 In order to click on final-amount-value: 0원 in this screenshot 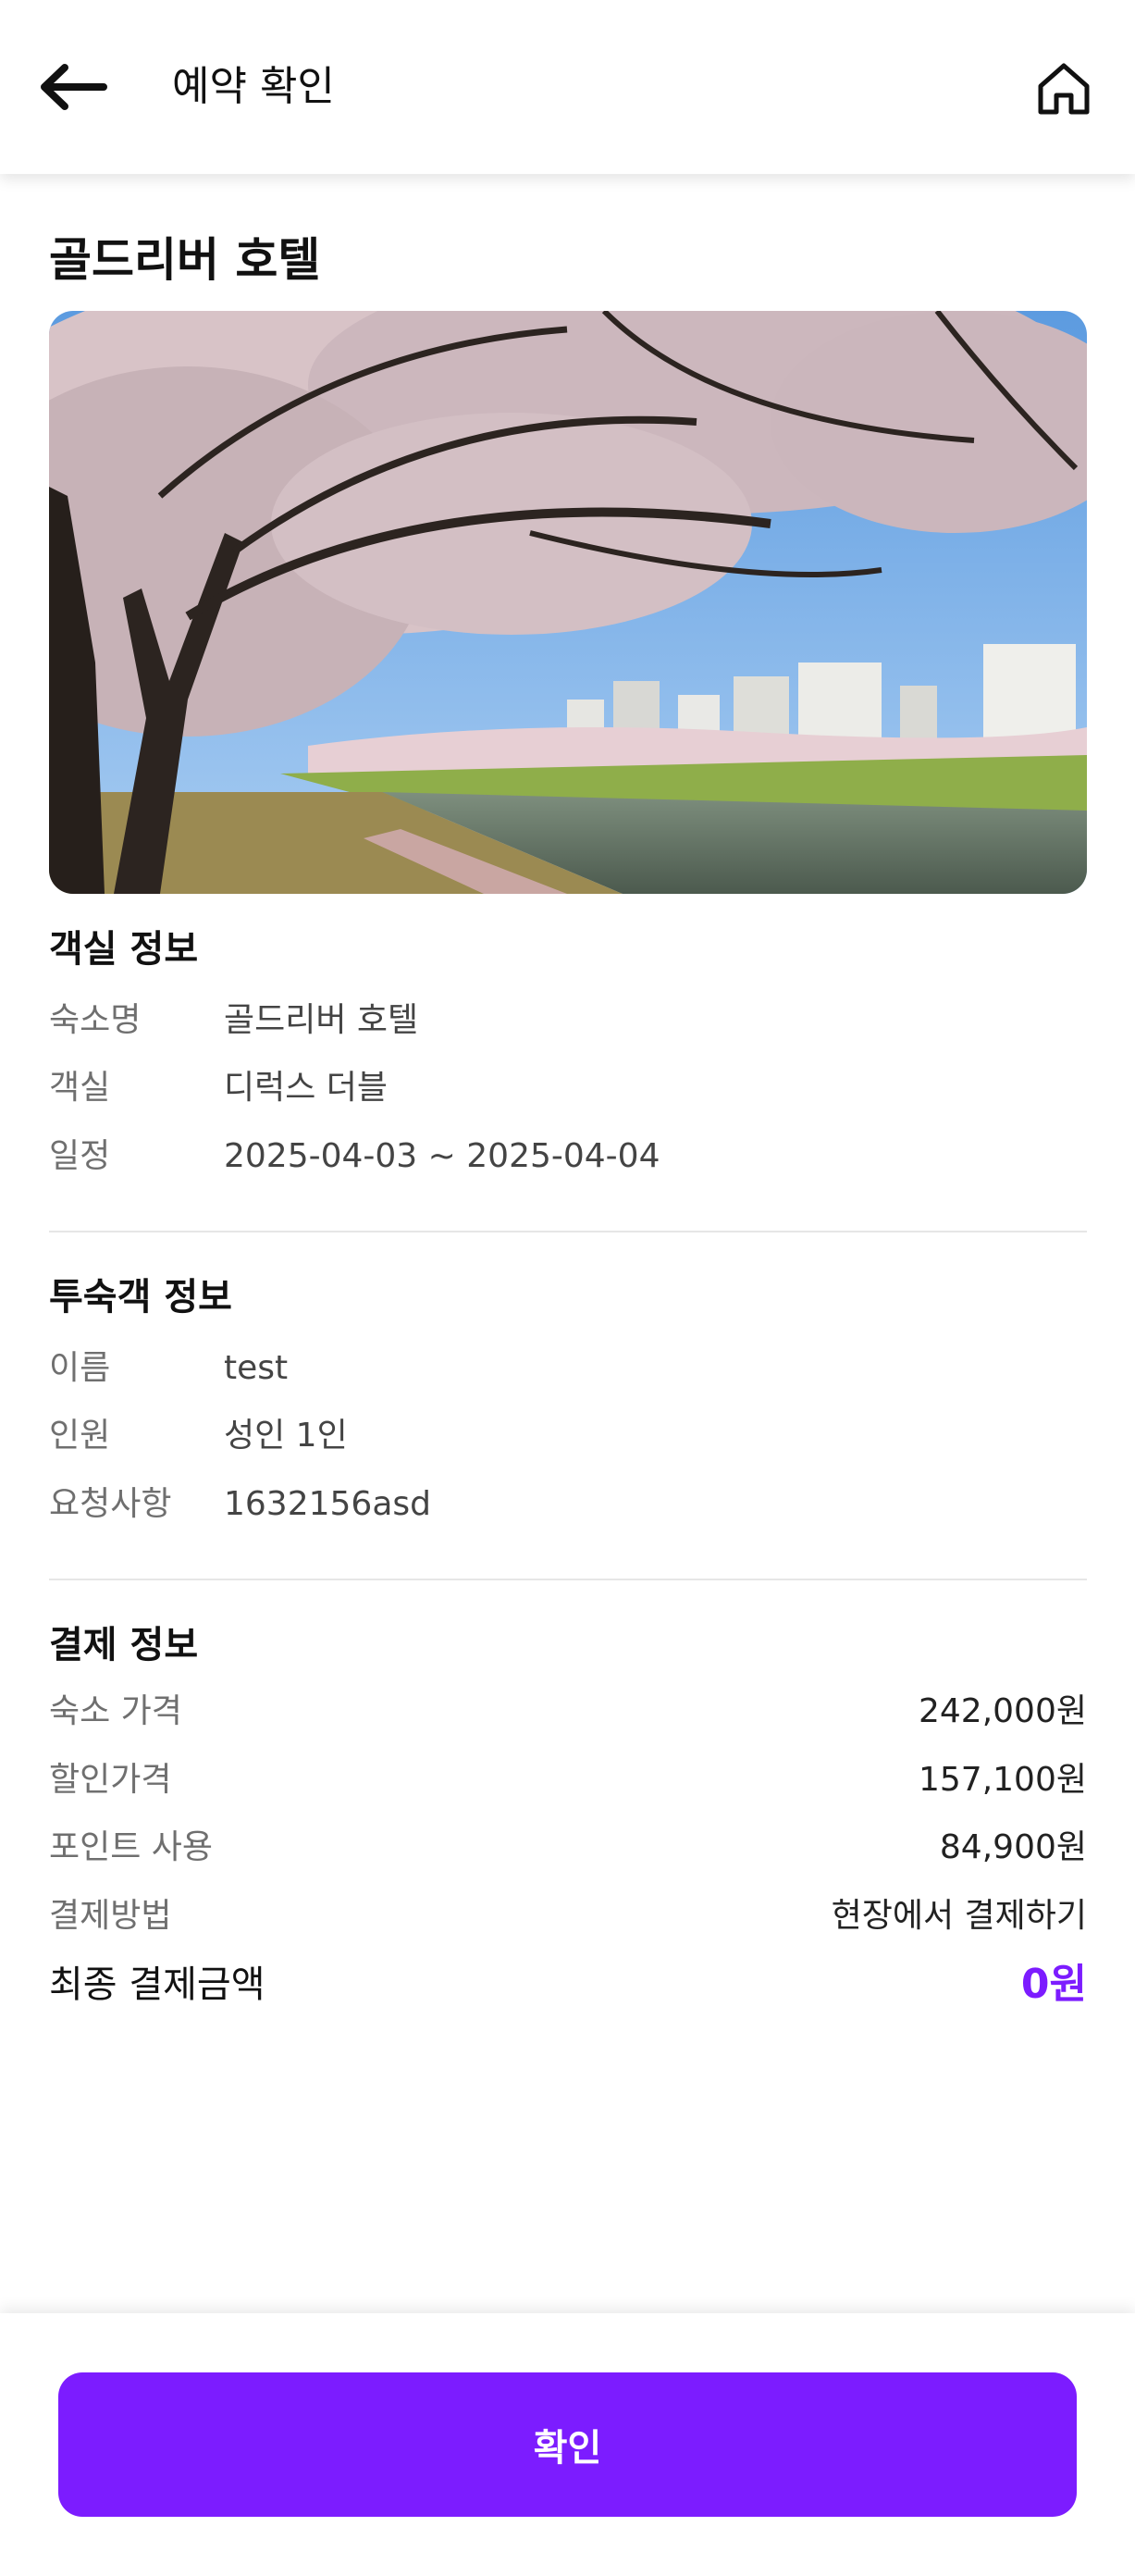, I will do `click(1053, 1984)`.